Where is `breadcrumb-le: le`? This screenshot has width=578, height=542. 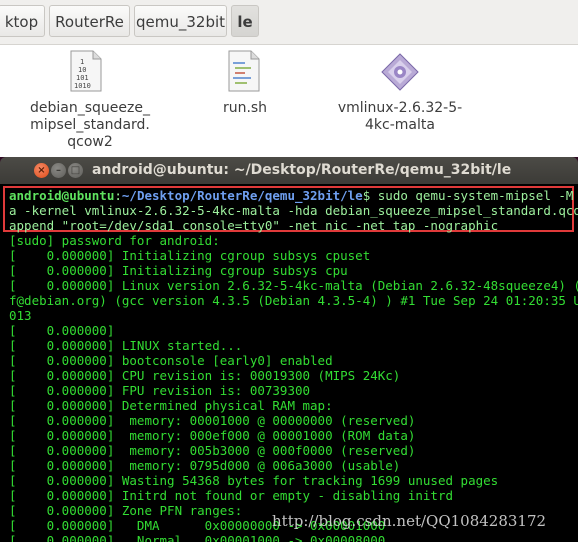 breadcrumb-le: le is located at coordinates (245, 21).